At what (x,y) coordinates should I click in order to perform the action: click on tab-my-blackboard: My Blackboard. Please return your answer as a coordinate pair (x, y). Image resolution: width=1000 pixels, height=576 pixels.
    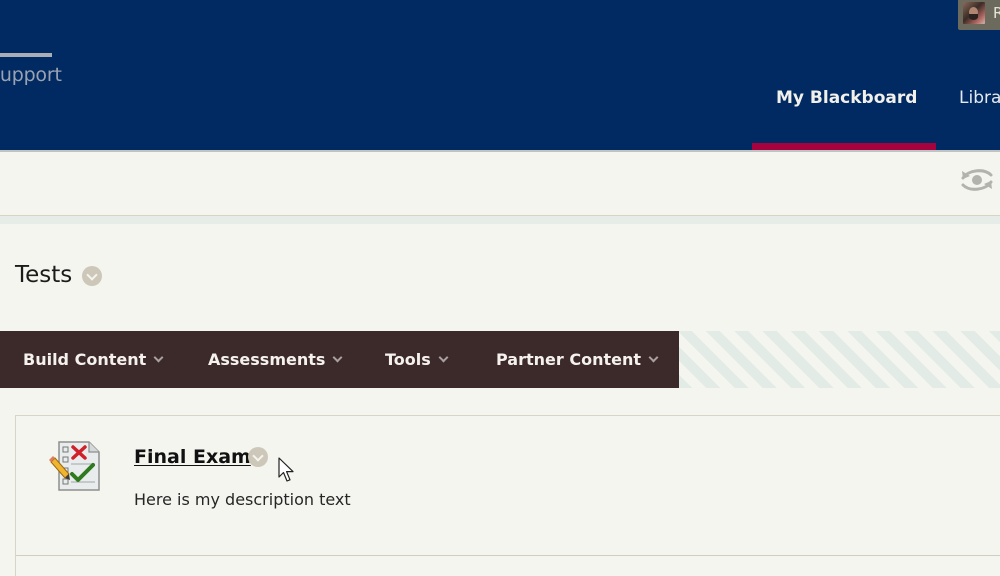
    Looking at the image, I should click on (846, 98).